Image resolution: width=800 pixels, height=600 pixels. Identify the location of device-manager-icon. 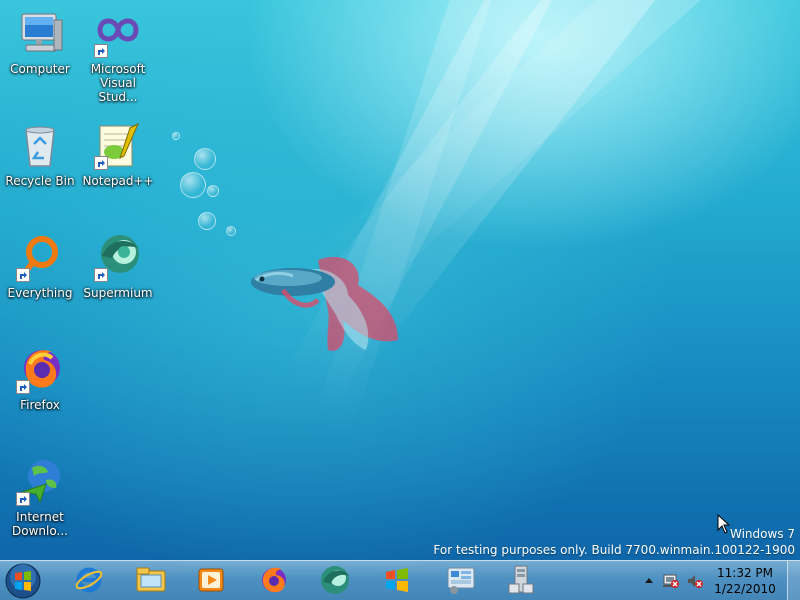
(521, 579).